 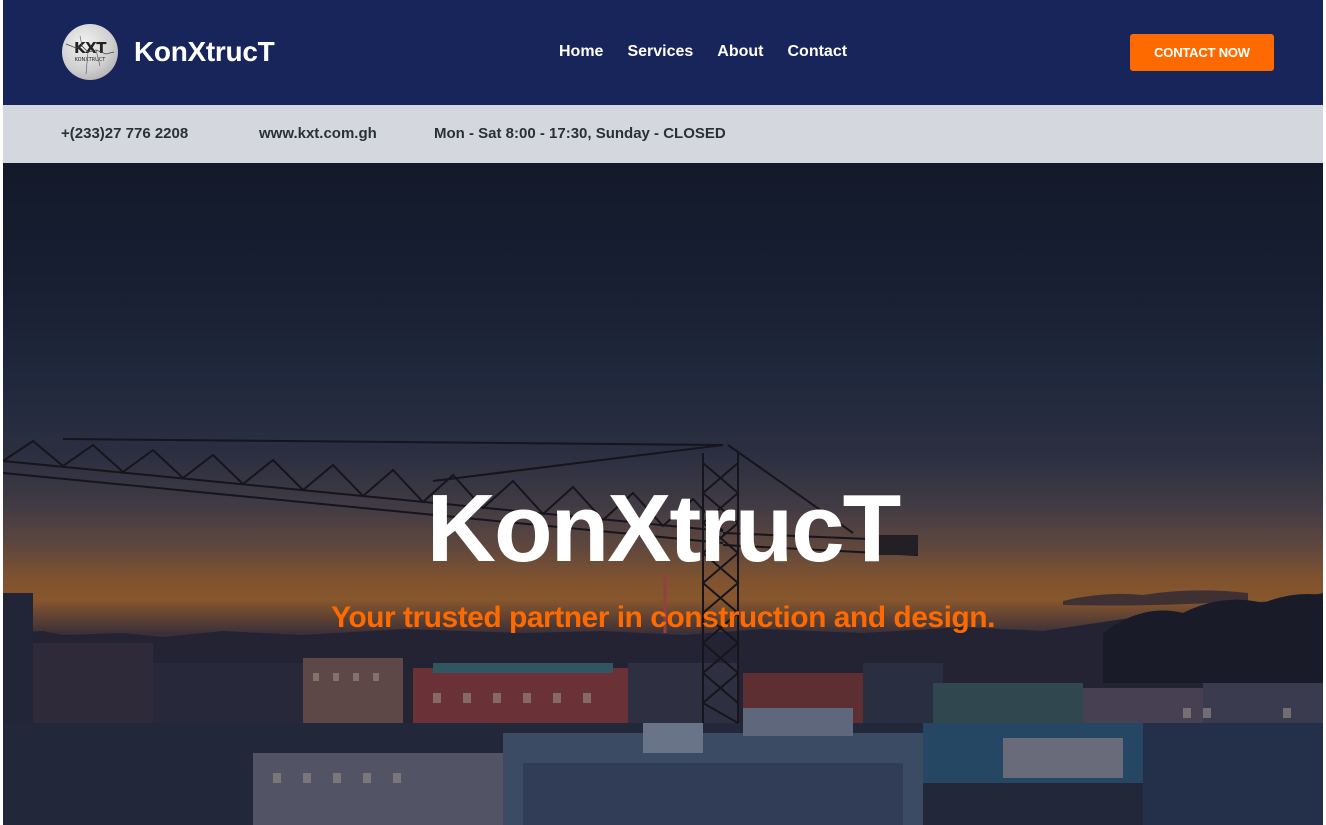 I want to click on contact-now-button: CONTACT NOW, so click(x=1202, y=52).